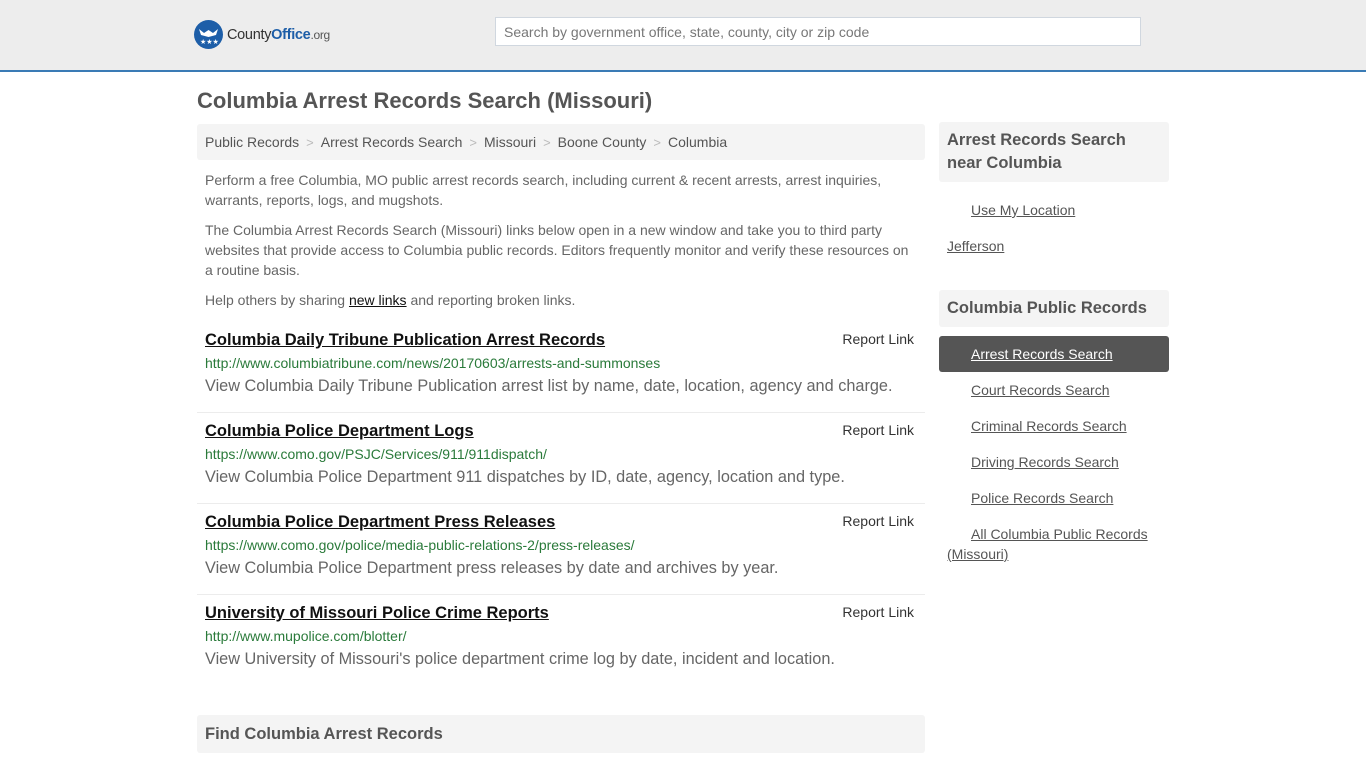  Describe the element at coordinates (277, 300) in the screenshot. I see `share-text-before: Help others by sharing` at that location.